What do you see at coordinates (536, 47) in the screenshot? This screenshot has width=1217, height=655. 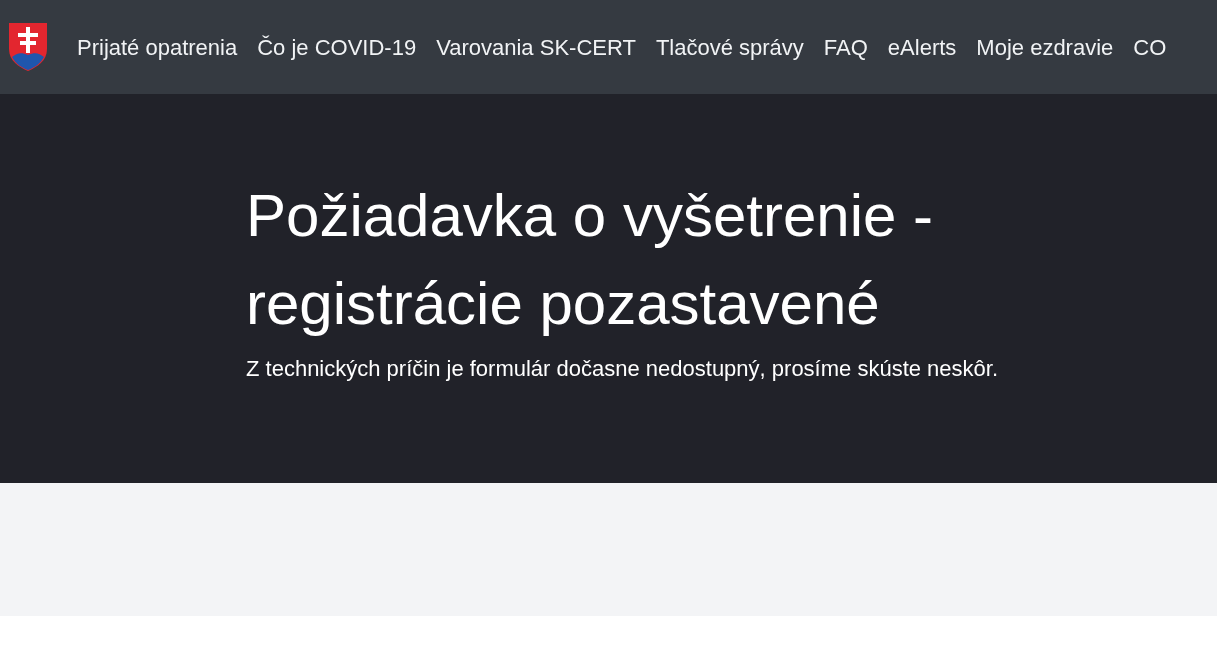 I see `nav-link: Varovania SK-CERT` at bounding box center [536, 47].